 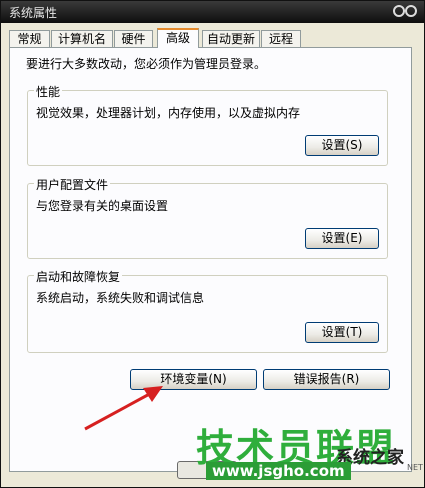 I want to click on startup-recovery-settings-button: 设置(T), so click(x=342, y=332).